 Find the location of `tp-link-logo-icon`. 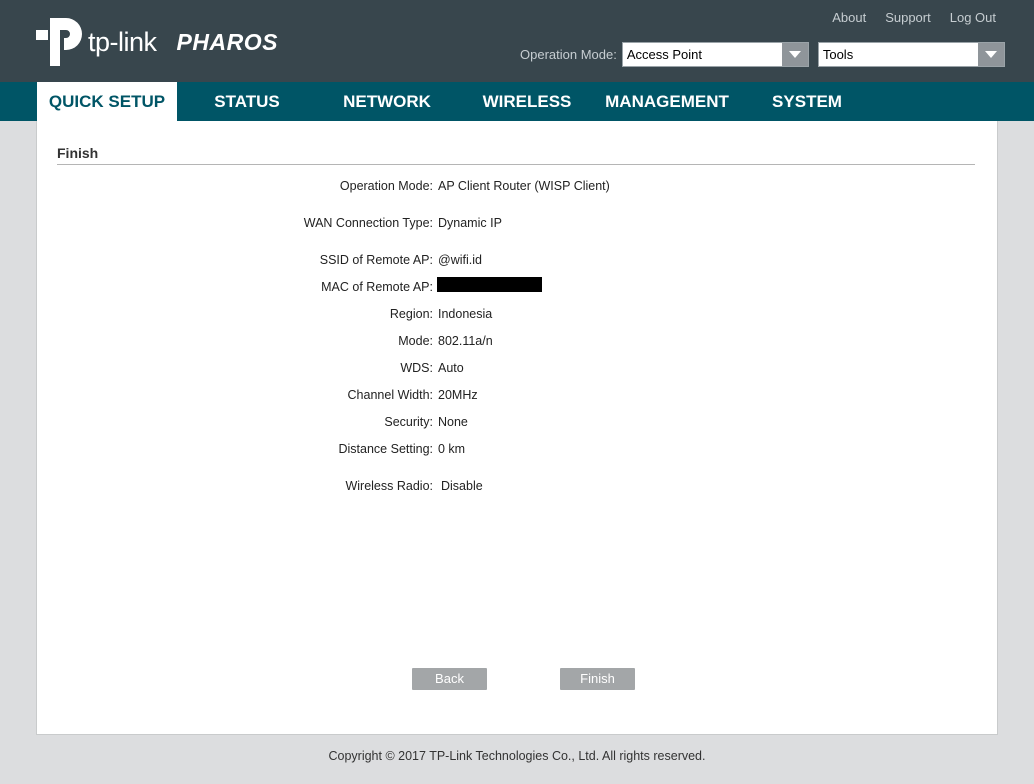

tp-link-logo-icon is located at coordinates (59, 42).